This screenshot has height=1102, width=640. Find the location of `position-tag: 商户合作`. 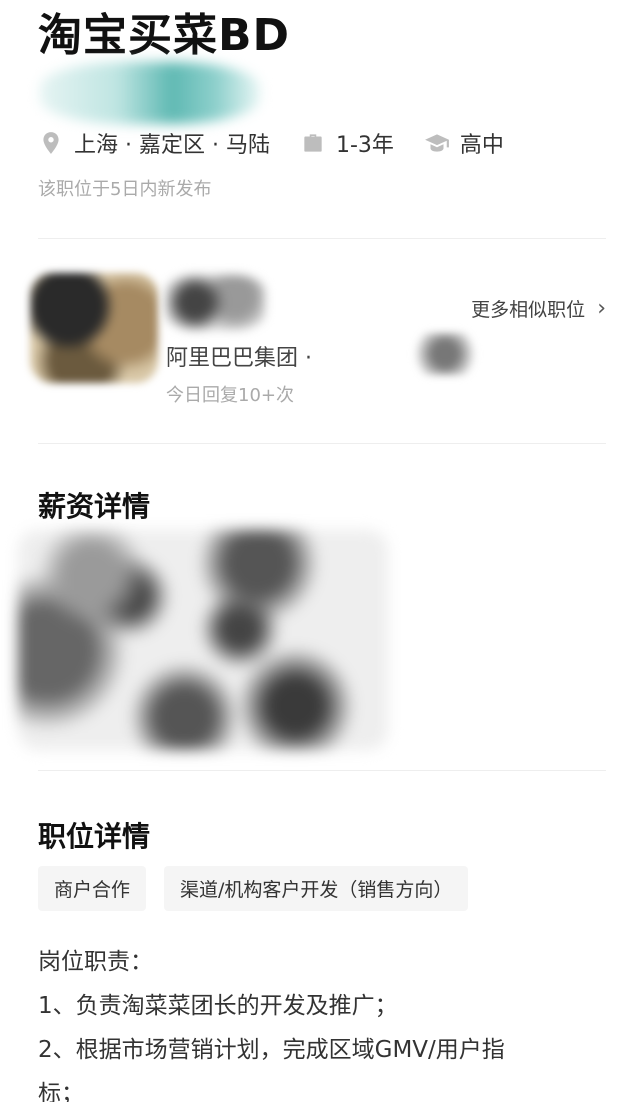

position-tag: 商户合作 is located at coordinates (92, 888).